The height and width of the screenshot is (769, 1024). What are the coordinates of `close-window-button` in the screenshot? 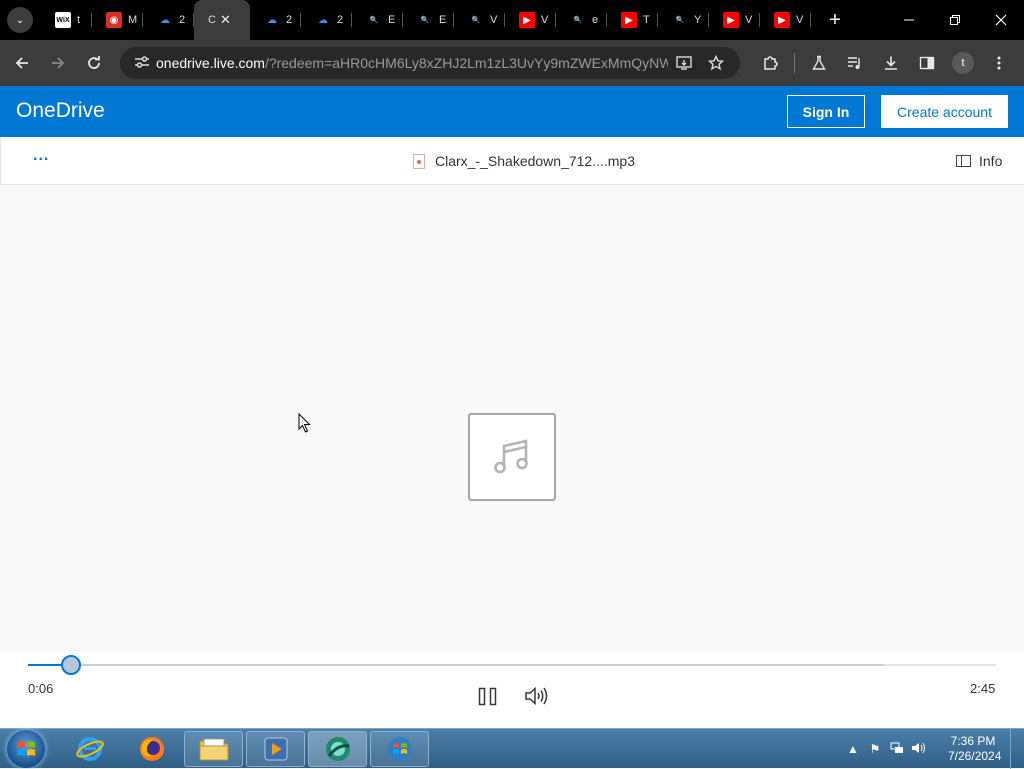 It's located at (1001, 20).